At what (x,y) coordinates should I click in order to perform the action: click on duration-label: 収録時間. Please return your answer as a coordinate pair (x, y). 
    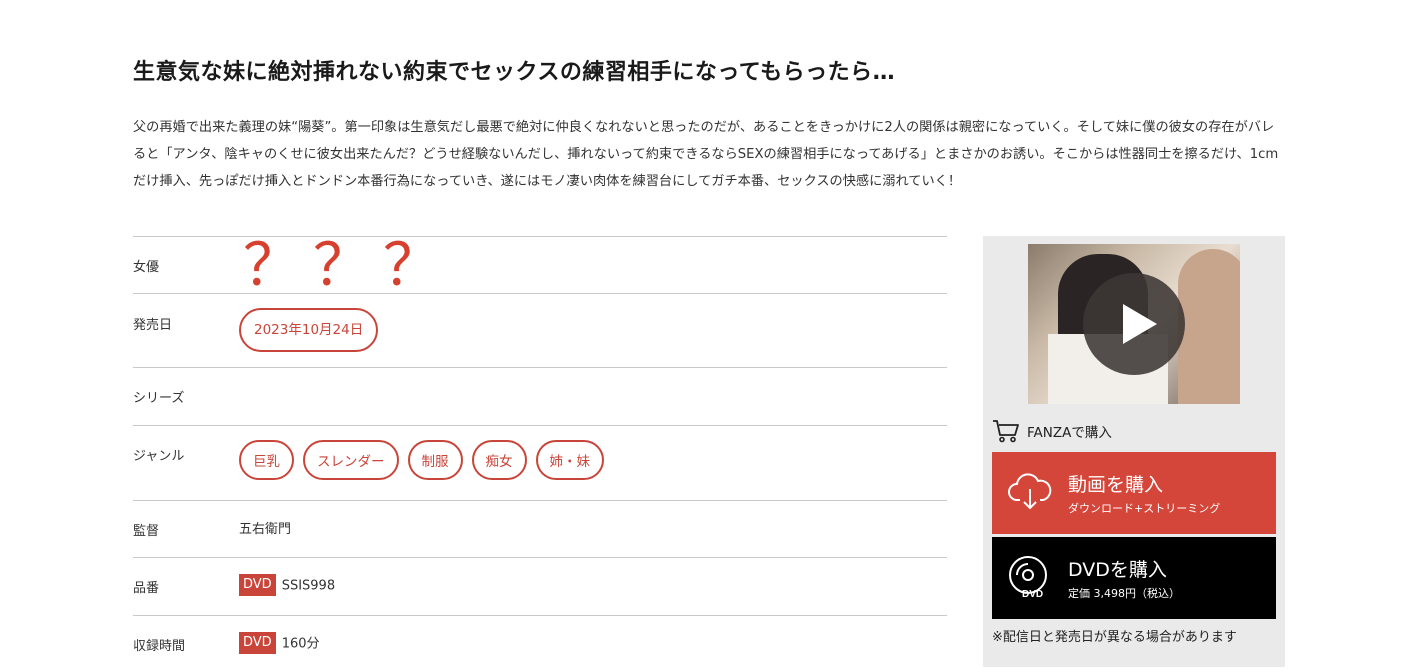
    Looking at the image, I should click on (159, 646).